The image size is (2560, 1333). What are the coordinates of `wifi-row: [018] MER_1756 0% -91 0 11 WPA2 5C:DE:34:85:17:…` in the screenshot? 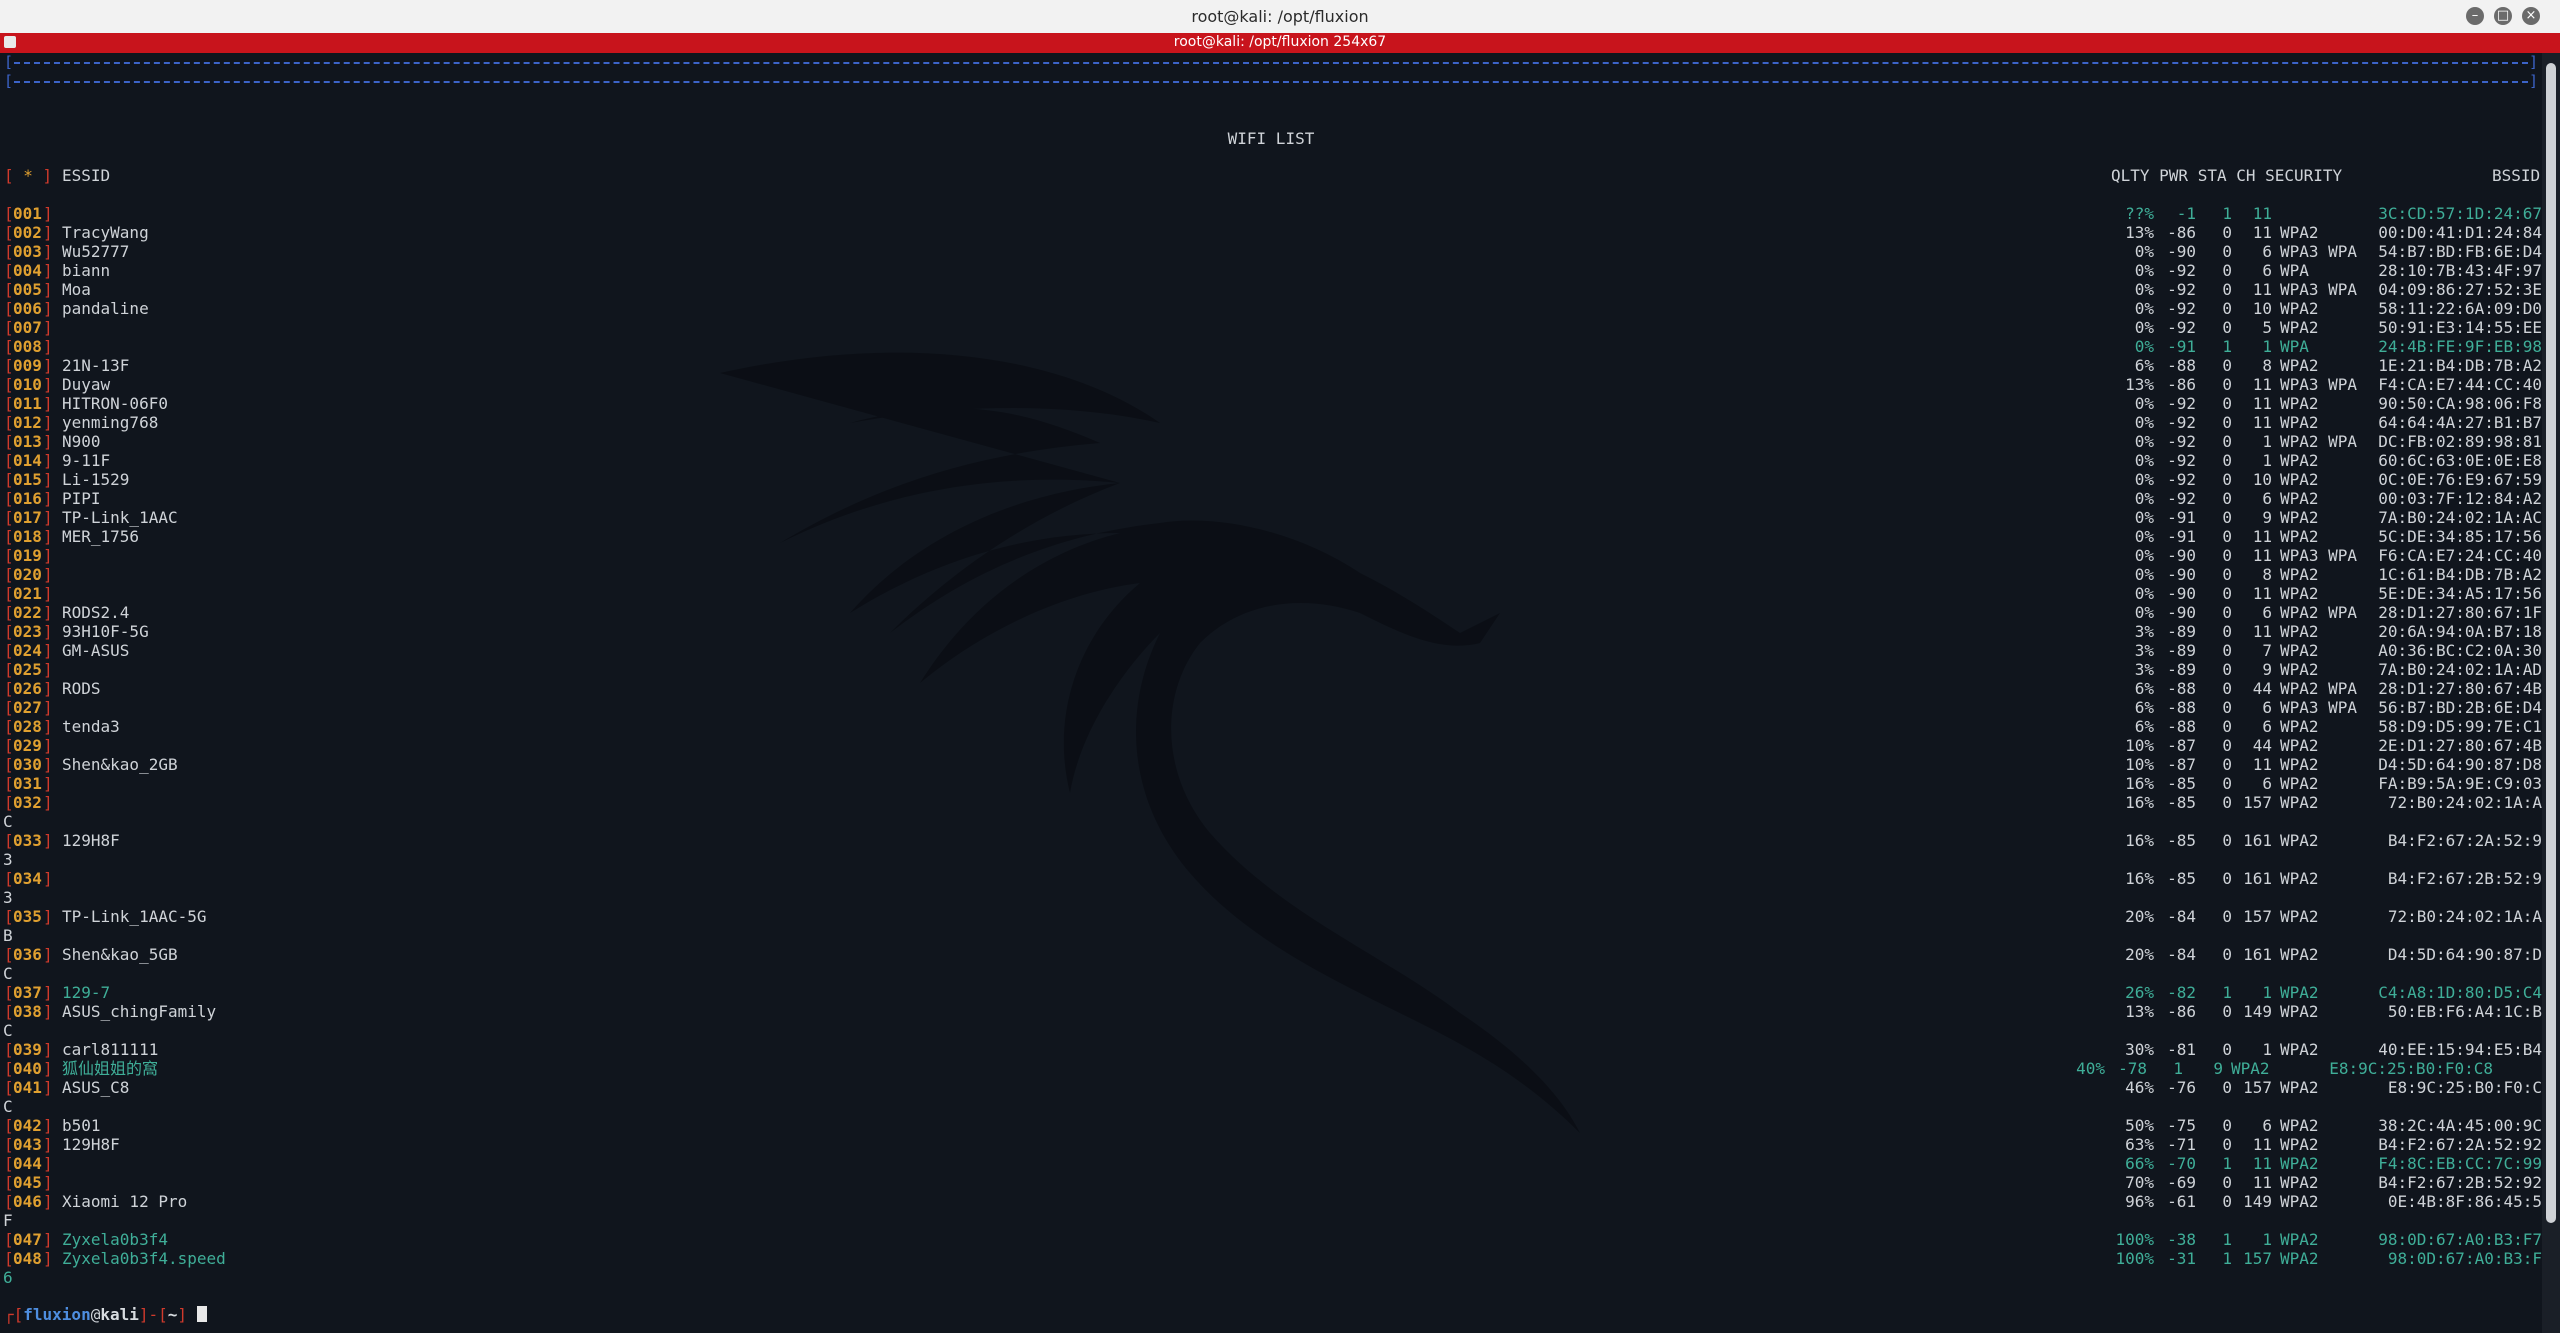 It's located at (1271, 536).